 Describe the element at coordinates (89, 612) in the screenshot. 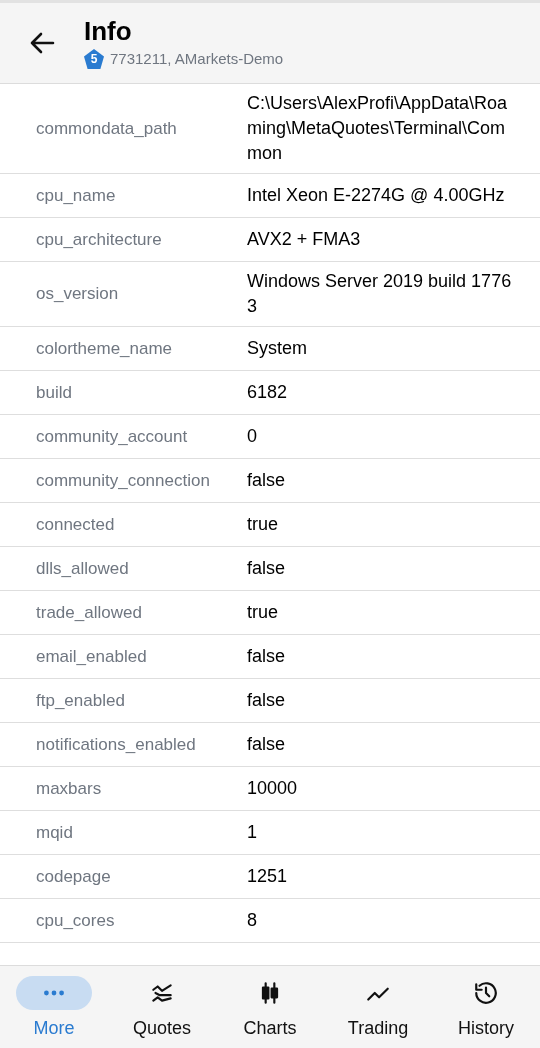

I see `property-name: trade_allowed` at that location.